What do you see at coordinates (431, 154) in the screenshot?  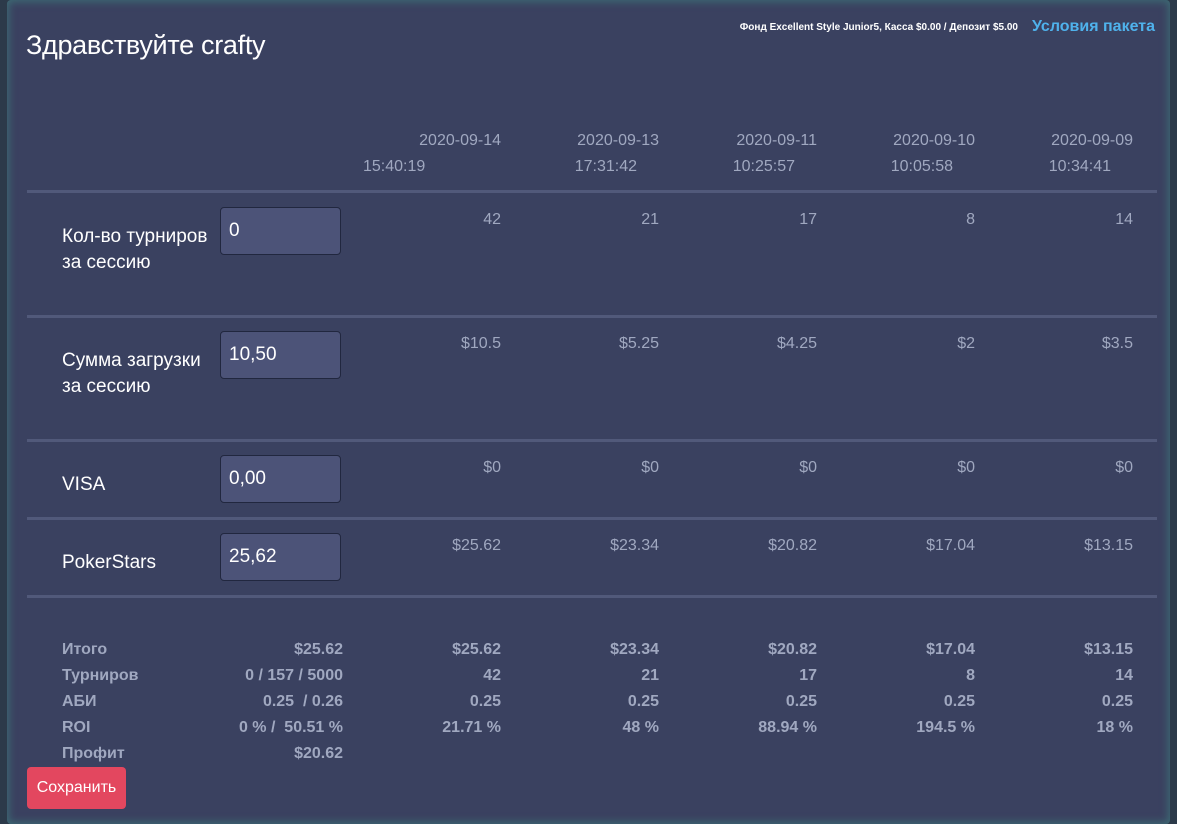 I see `session-header: 2020-09-14 15:40:19` at bounding box center [431, 154].